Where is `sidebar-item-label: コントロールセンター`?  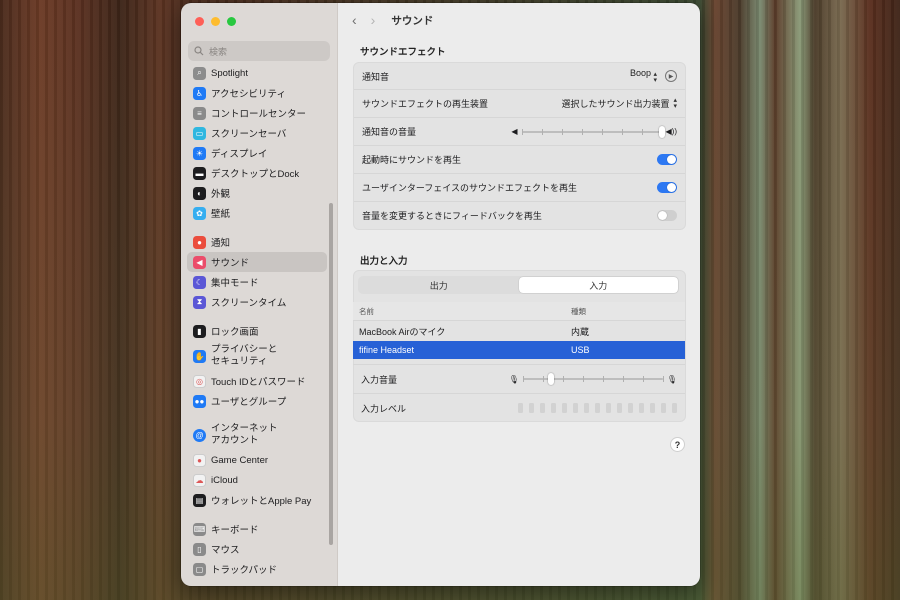
sidebar-item-label: コントロールセンター is located at coordinates (259, 114).